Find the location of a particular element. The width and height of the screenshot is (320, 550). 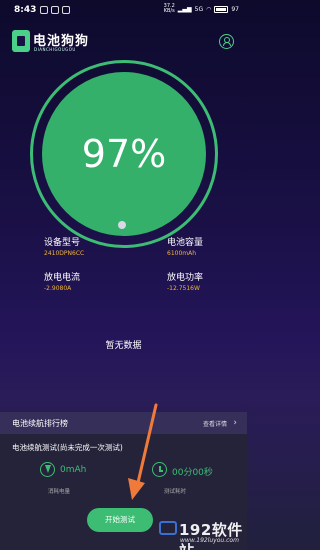

watermark-url: www.192luyou.com is located at coordinates (209, 540).